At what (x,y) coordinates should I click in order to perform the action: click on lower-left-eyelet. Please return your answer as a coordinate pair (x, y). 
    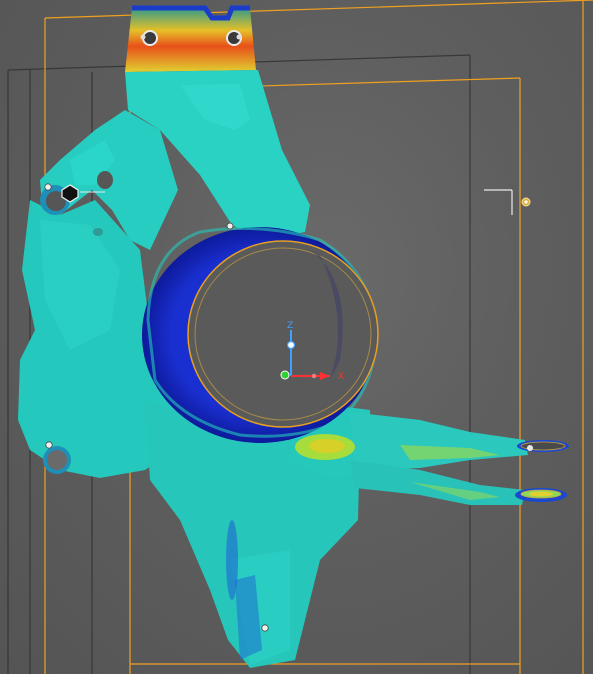
    Looking at the image, I should click on (57, 460).